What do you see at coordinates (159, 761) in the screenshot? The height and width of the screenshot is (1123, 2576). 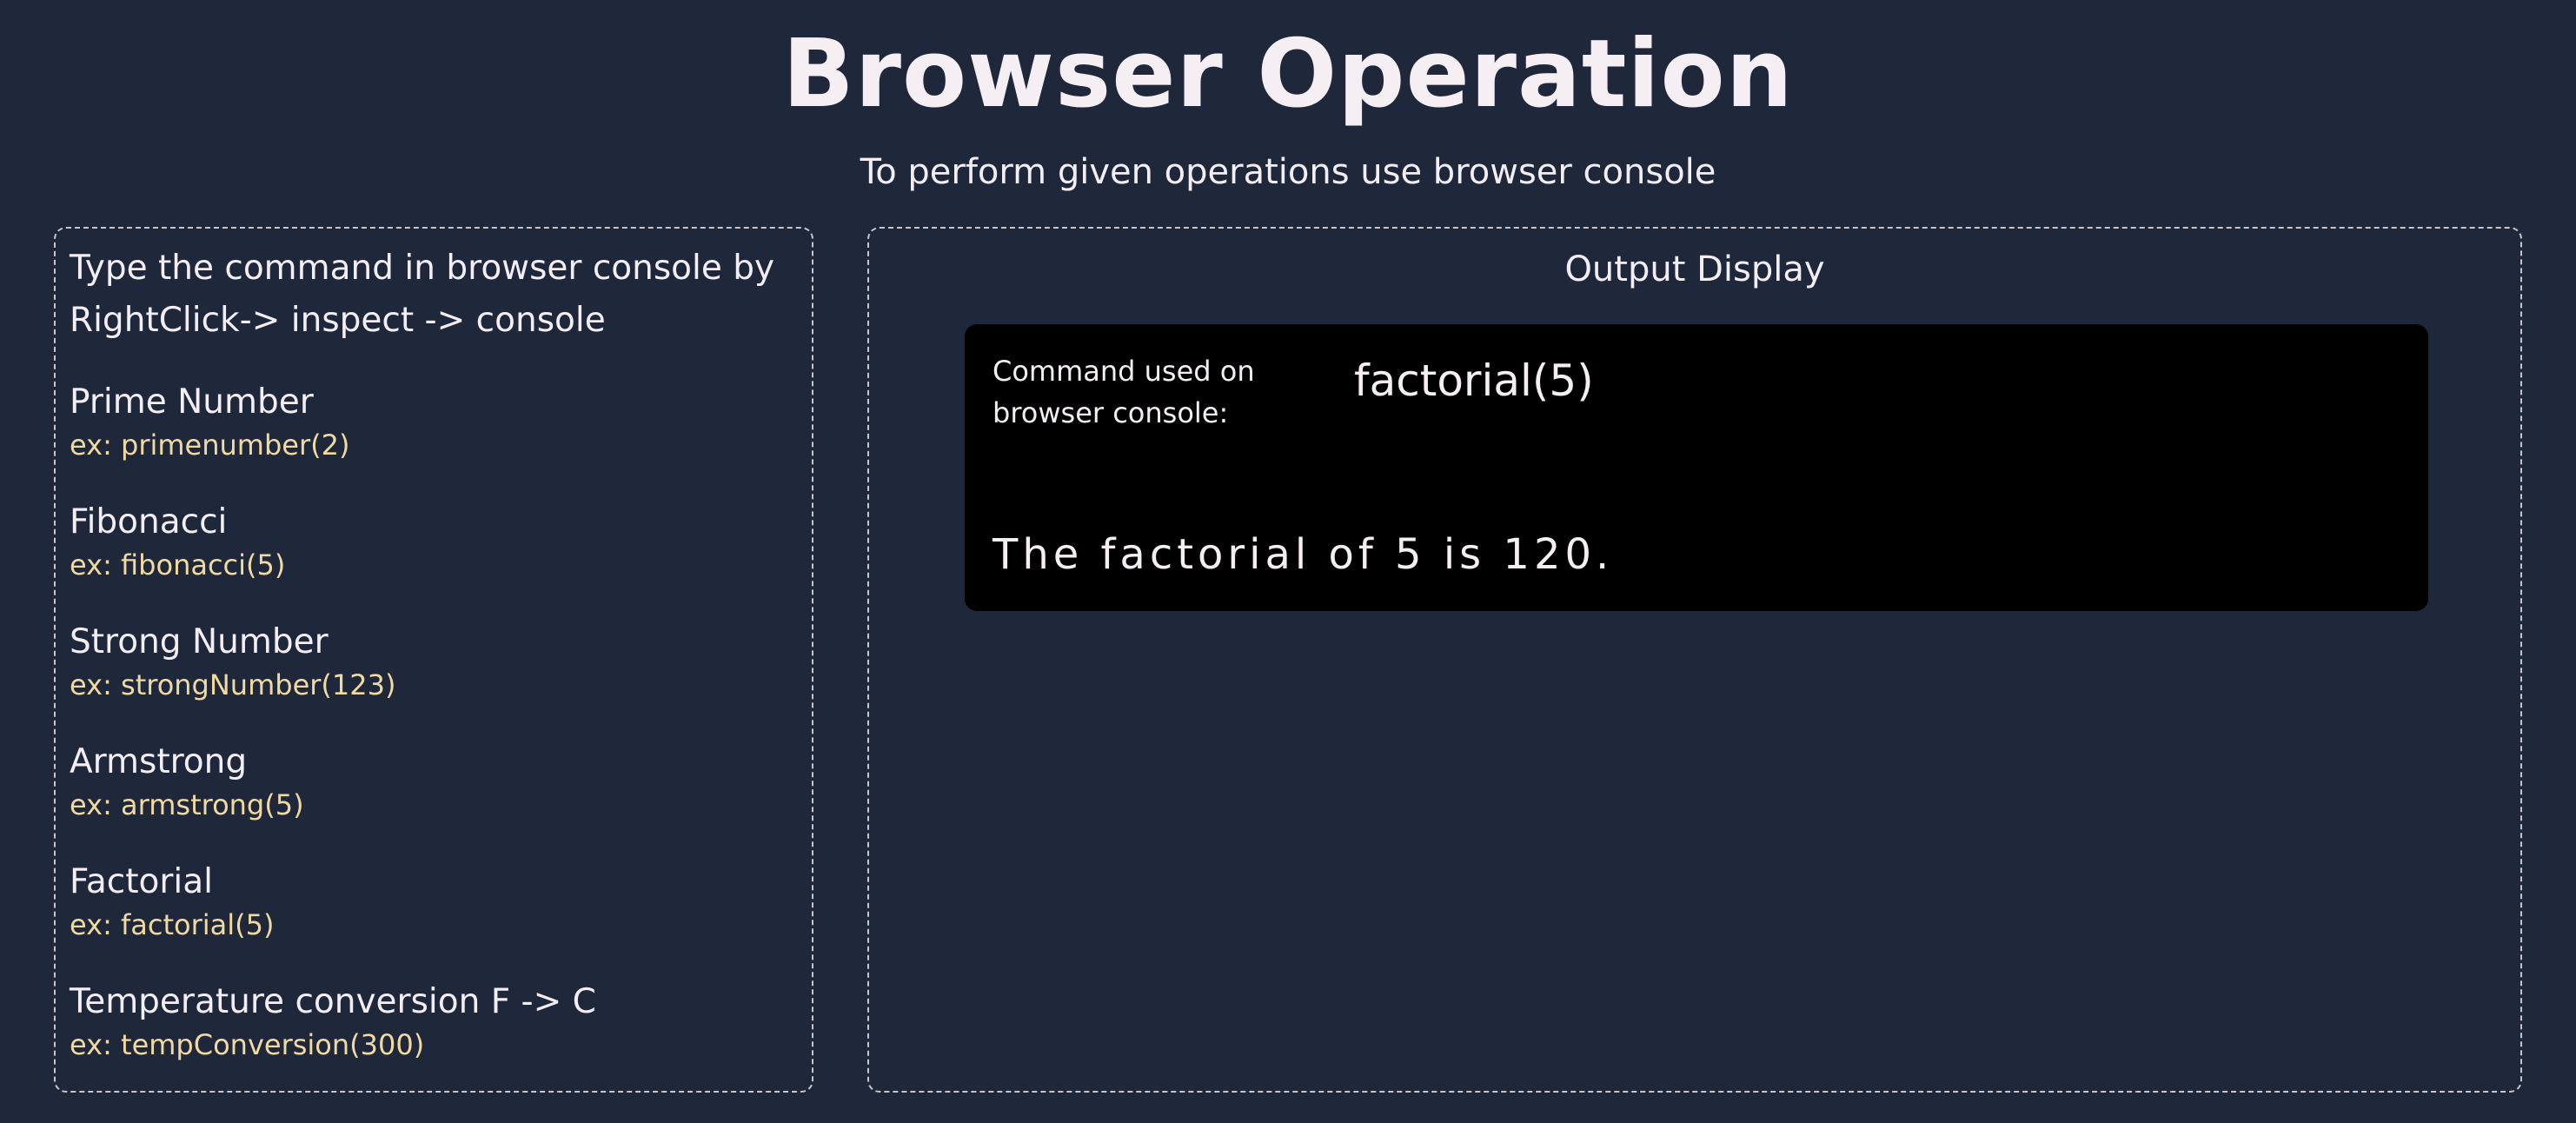 I see `operation-name: Armstrong` at bounding box center [159, 761].